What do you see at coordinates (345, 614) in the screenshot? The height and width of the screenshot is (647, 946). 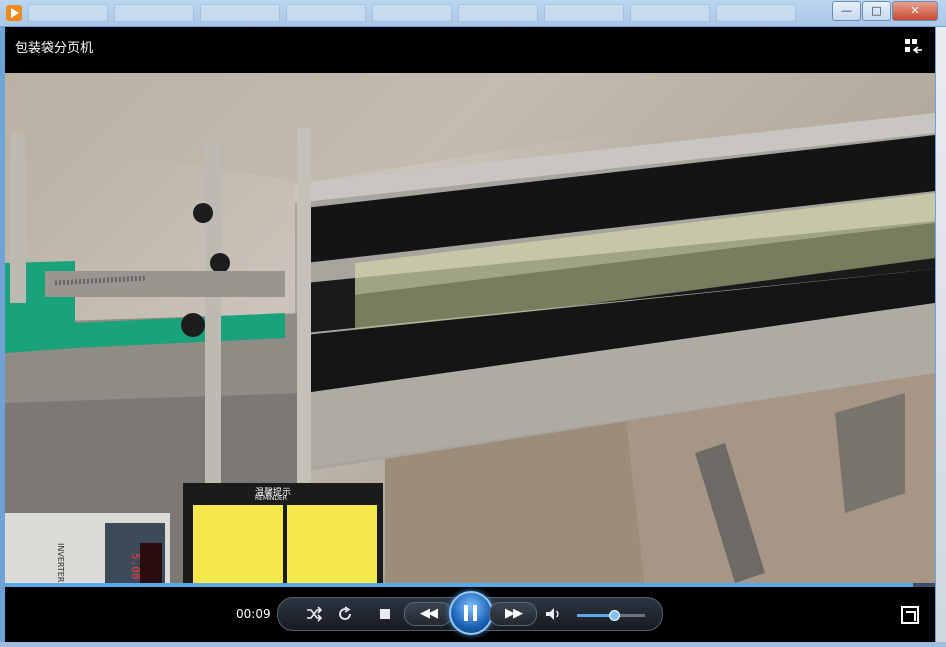 I see `repeat-icon` at bounding box center [345, 614].